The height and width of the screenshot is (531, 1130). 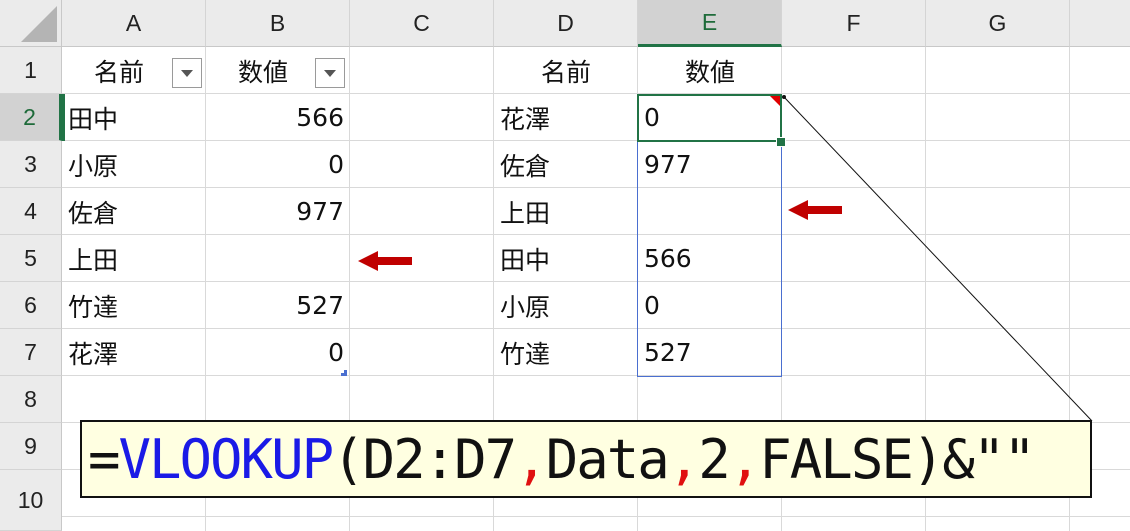 I want to click on filter-dropdown-button-a, so click(x=187, y=73).